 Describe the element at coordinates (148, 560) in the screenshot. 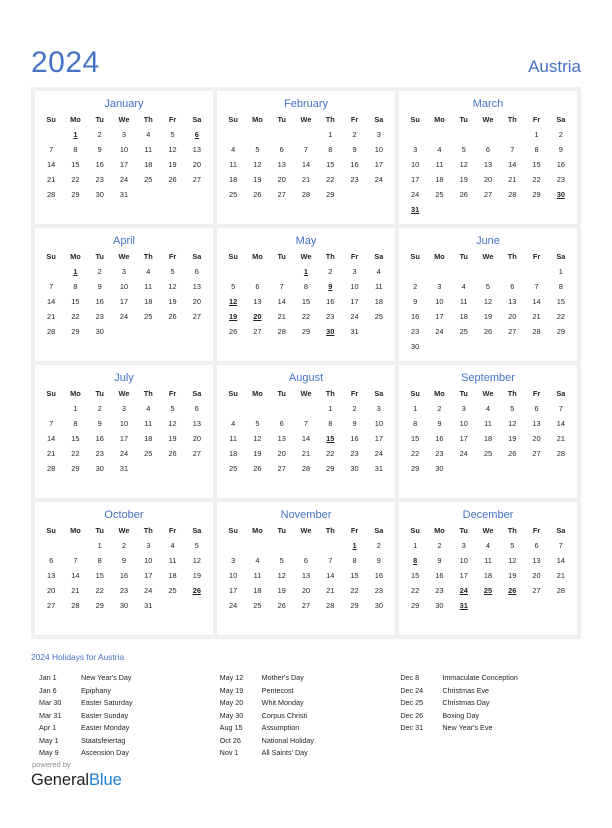

I see `day-cell: 10` at that location.